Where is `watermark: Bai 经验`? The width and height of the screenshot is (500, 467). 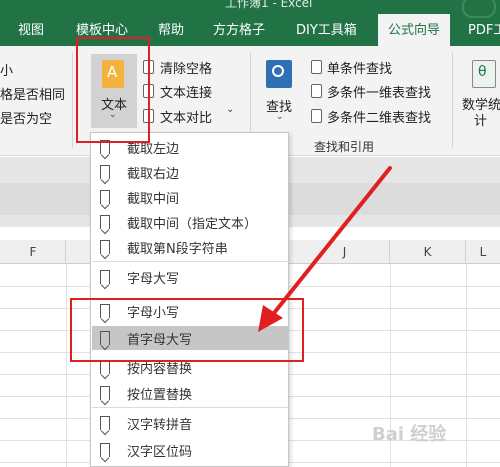 watermark: Bai 经验 is located at coordinates (409, 434).